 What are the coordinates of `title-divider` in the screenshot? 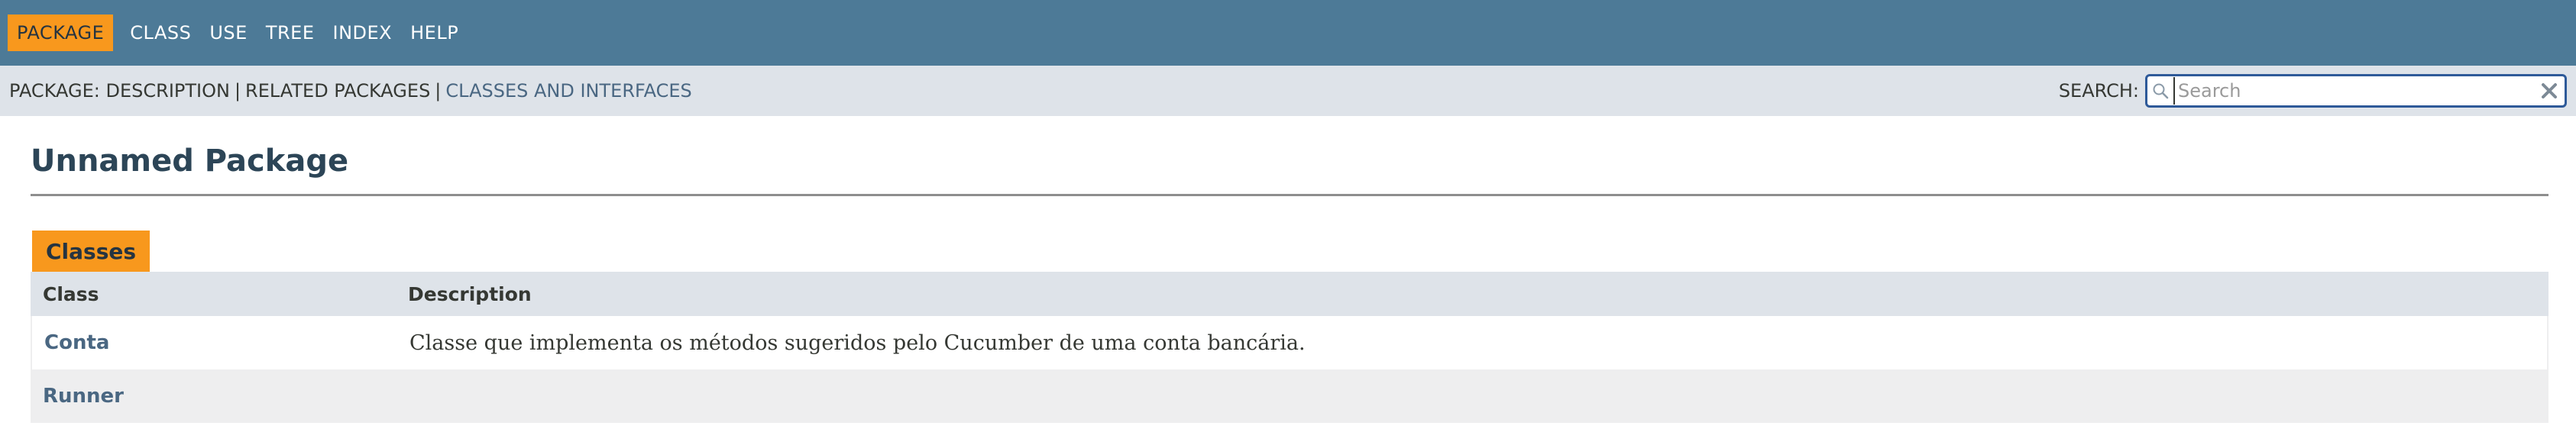 It's located at (1289, 195).